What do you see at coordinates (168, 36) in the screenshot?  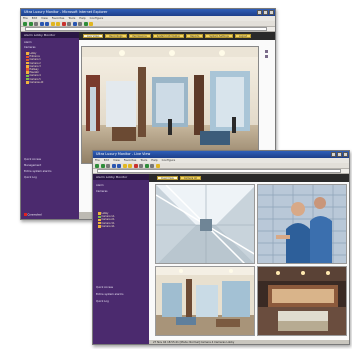 I see `tab-system-information: System Information` at bounding box center [168, 36].